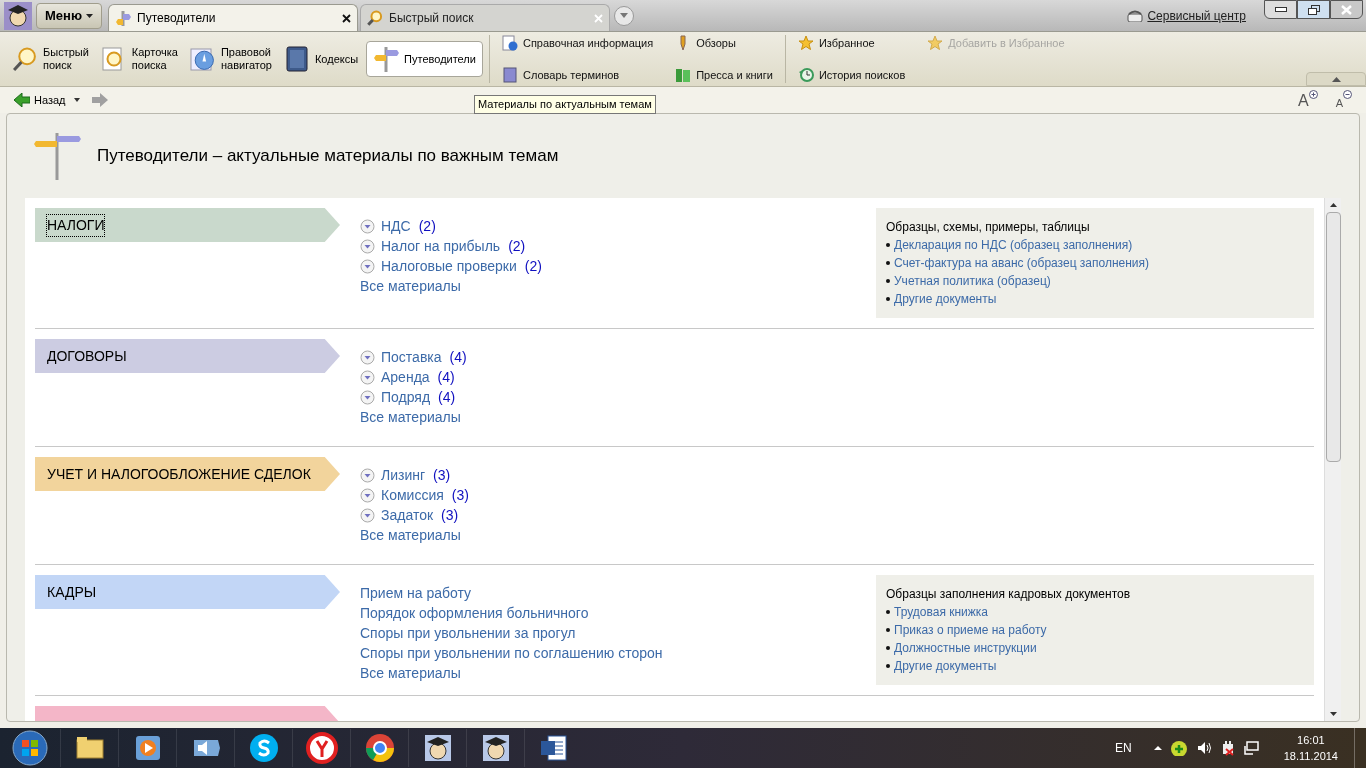 The height and width of the screenshot is (768, 1366). Describe the element at coordinates (1347, 94) in the screenshot. I see `minus-circle-icon` at that location.